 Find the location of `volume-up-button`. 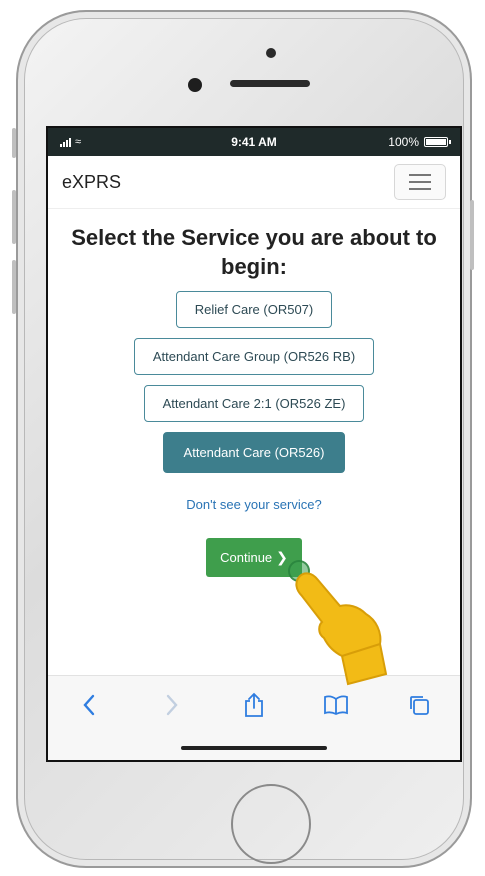

volume-up-button is located at coordinates (14, 217).